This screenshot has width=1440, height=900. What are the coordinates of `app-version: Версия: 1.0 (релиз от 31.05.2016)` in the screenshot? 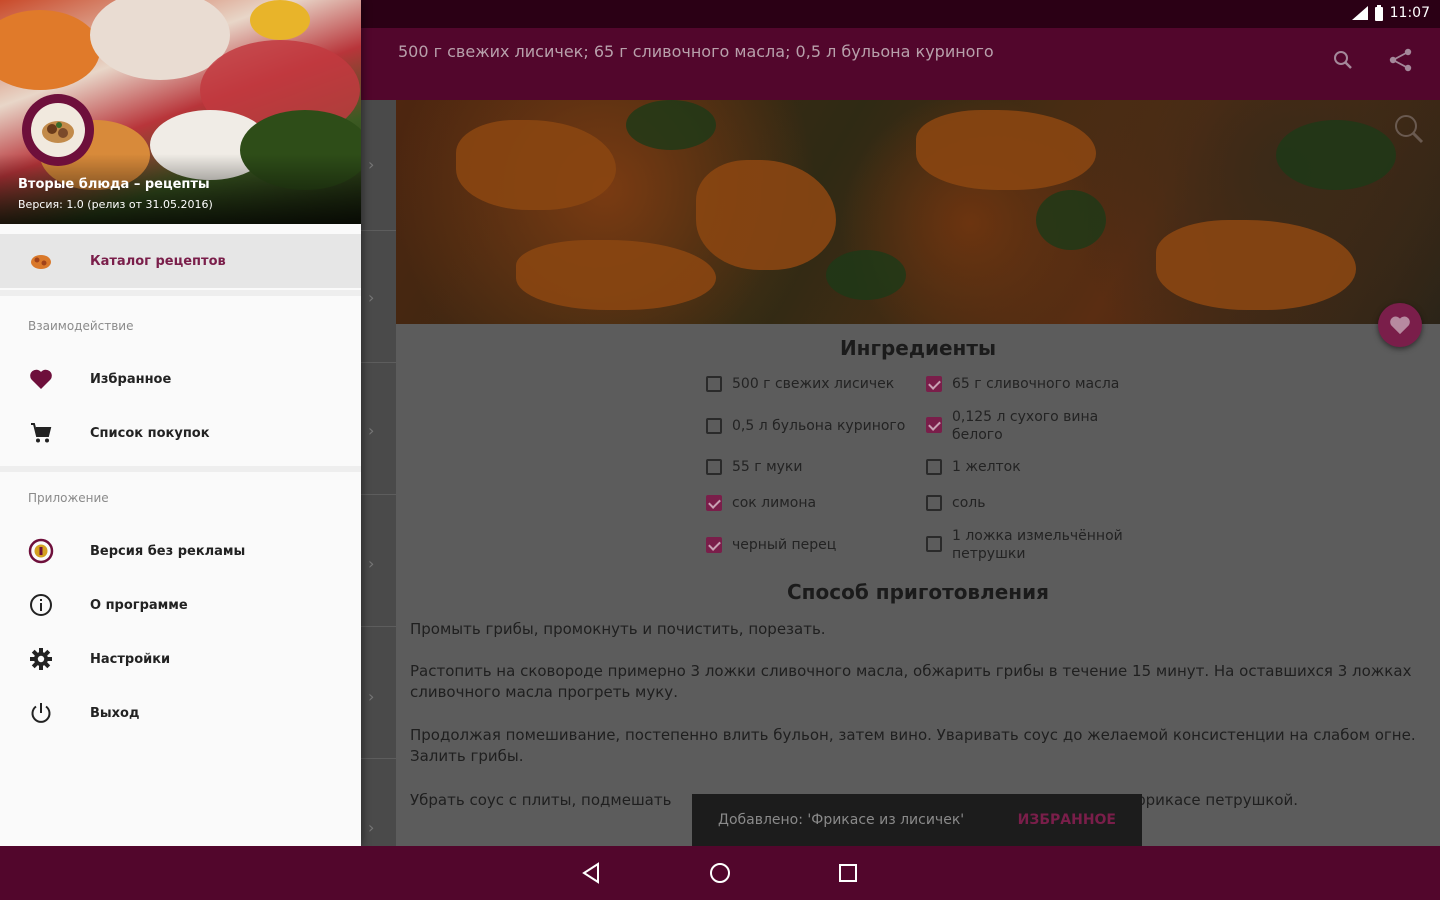 It's located at (115, 204).